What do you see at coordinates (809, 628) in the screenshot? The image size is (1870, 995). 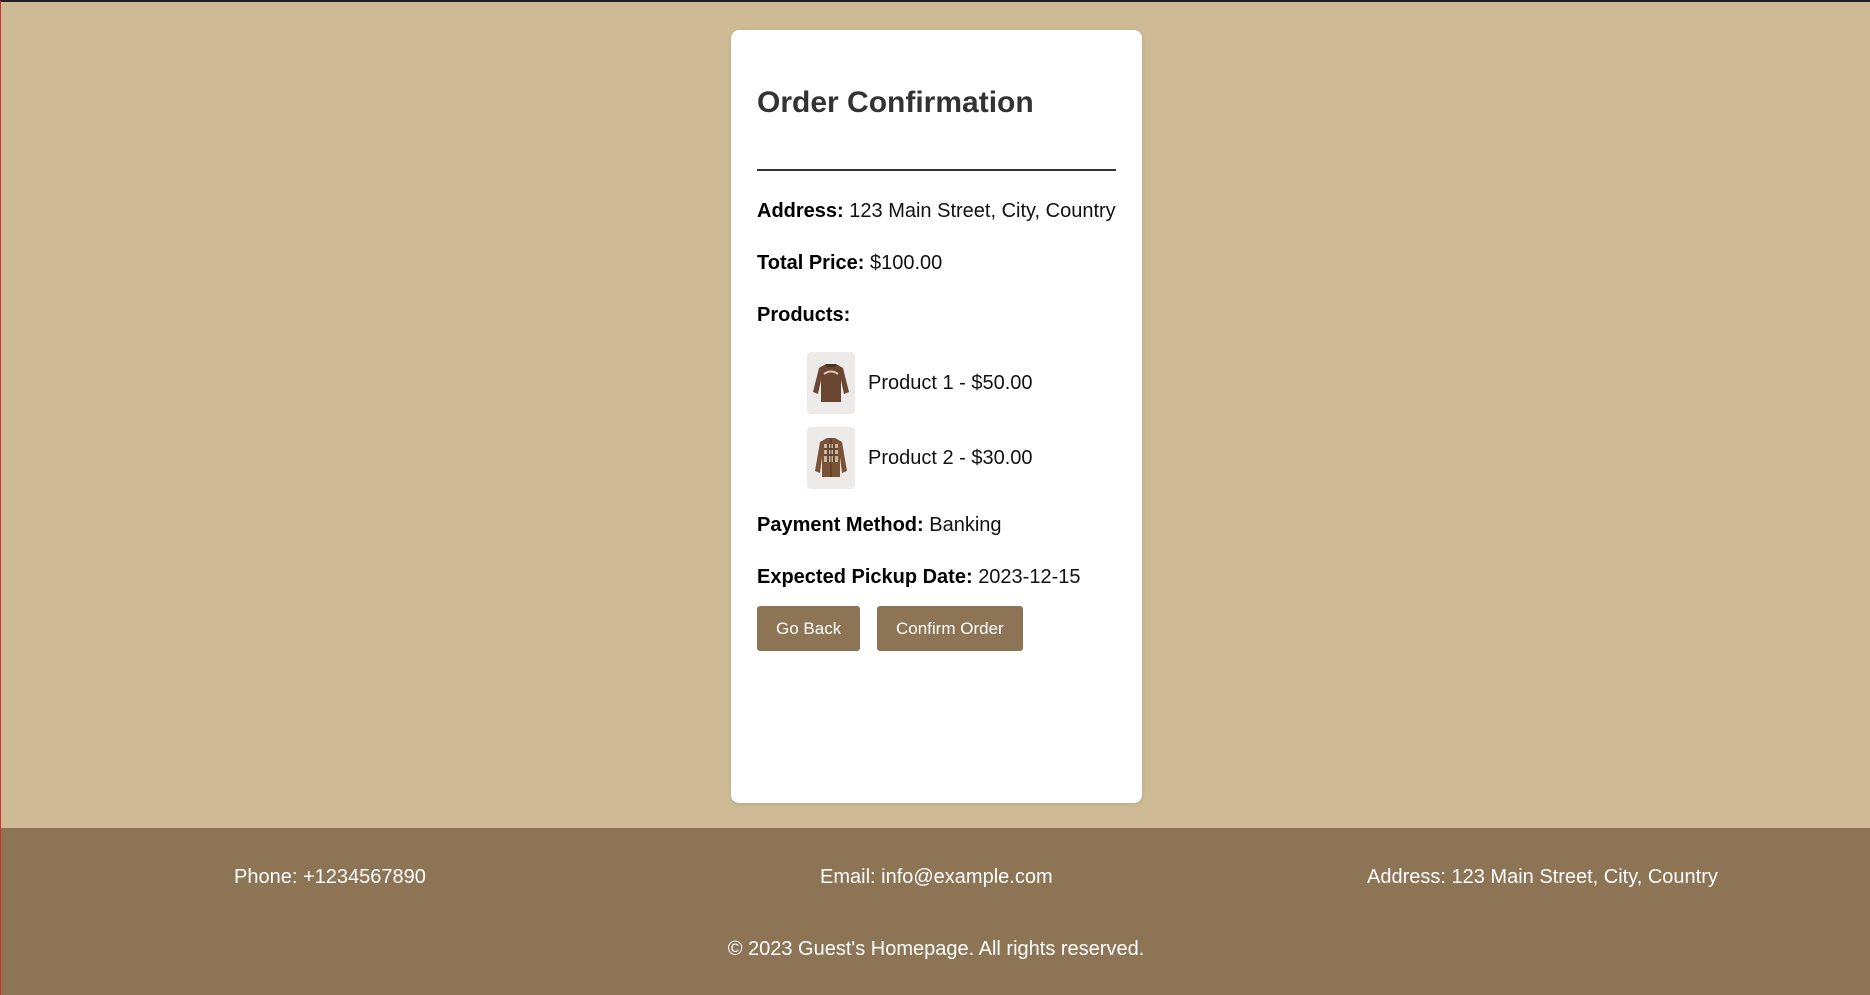 I see `go-back-button: Go Back` at bounding box center [809, 628].